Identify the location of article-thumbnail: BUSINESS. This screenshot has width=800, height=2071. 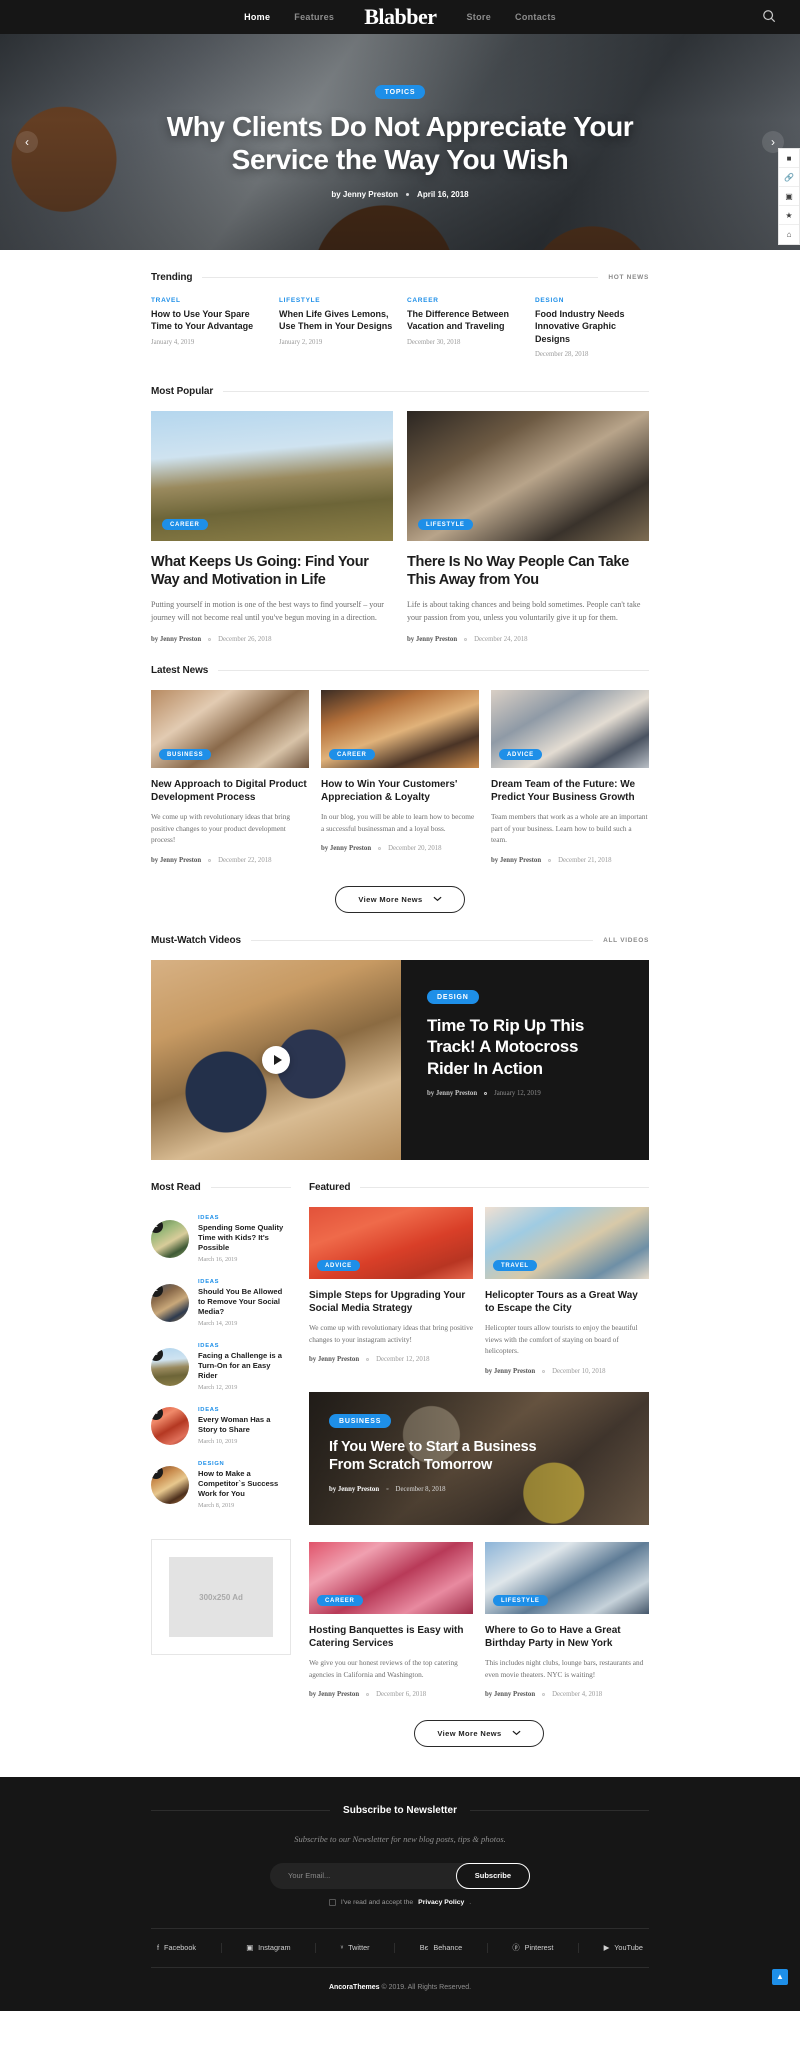
(230, 729).